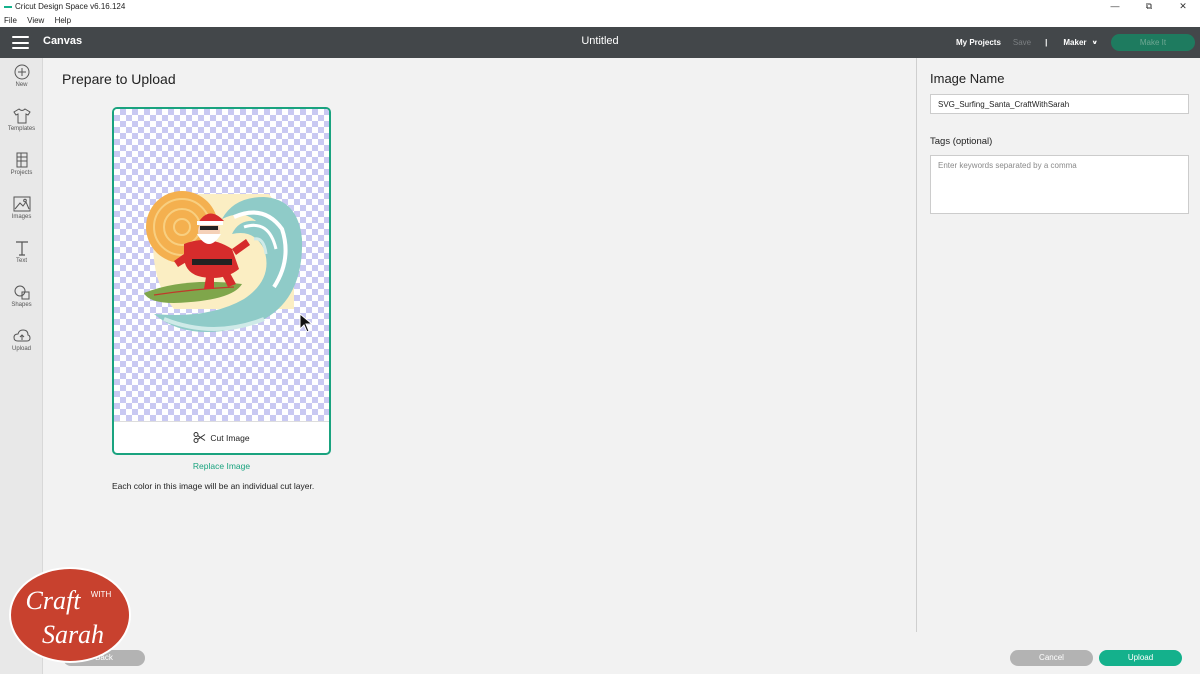 The width and height of the screenshot is (1200, 674). What do you see at coordinates (63, 20) in the screenshot?
I see `menu-help: Help` at bounding box center [63, 20].